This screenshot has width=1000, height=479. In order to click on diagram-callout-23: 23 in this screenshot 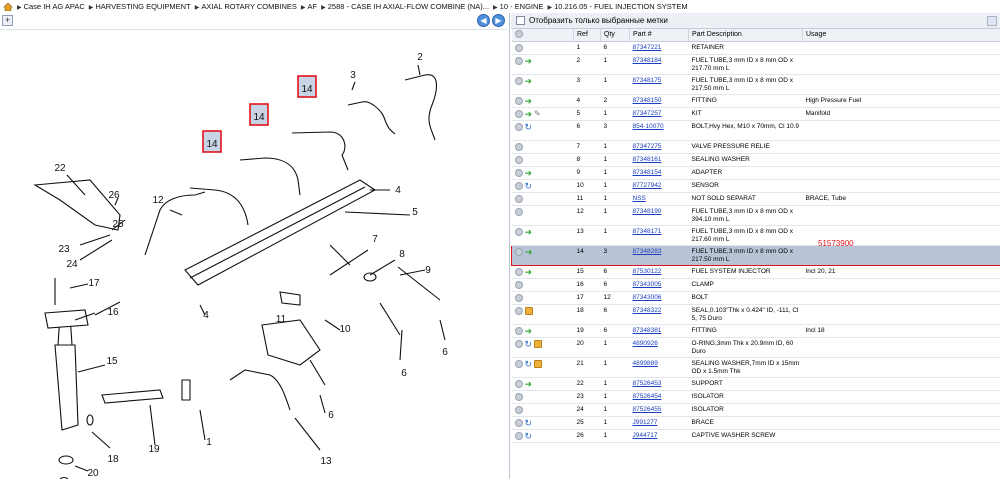, I will do `click(64, 249)`.